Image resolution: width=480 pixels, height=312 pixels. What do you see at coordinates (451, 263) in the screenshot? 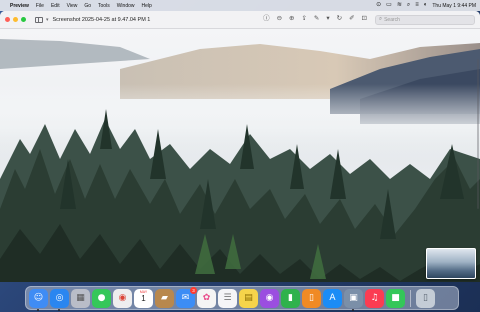
I see `screenshot-thumbnail` at bounding box center [451, 263].